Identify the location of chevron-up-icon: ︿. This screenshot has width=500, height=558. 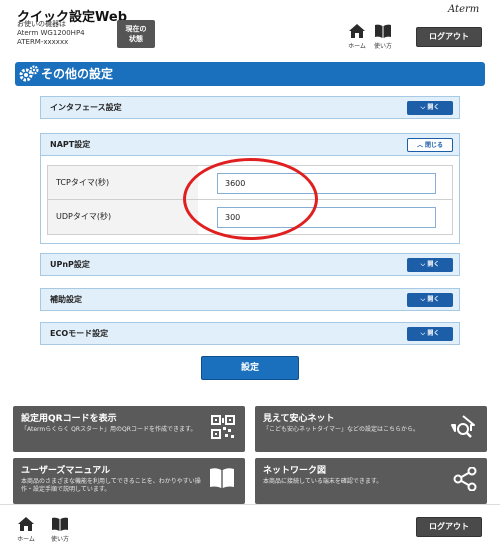
(419, 145).